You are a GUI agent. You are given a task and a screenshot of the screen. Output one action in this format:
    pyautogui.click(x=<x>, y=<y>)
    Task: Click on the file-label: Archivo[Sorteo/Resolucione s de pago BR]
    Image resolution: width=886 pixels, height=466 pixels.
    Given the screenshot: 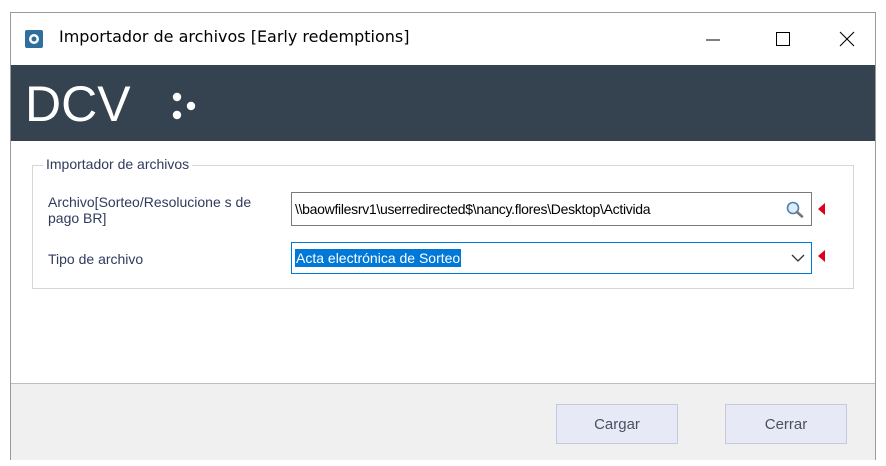 What is the action you would take?
    pyautogui.click(x=150, y=210)
    